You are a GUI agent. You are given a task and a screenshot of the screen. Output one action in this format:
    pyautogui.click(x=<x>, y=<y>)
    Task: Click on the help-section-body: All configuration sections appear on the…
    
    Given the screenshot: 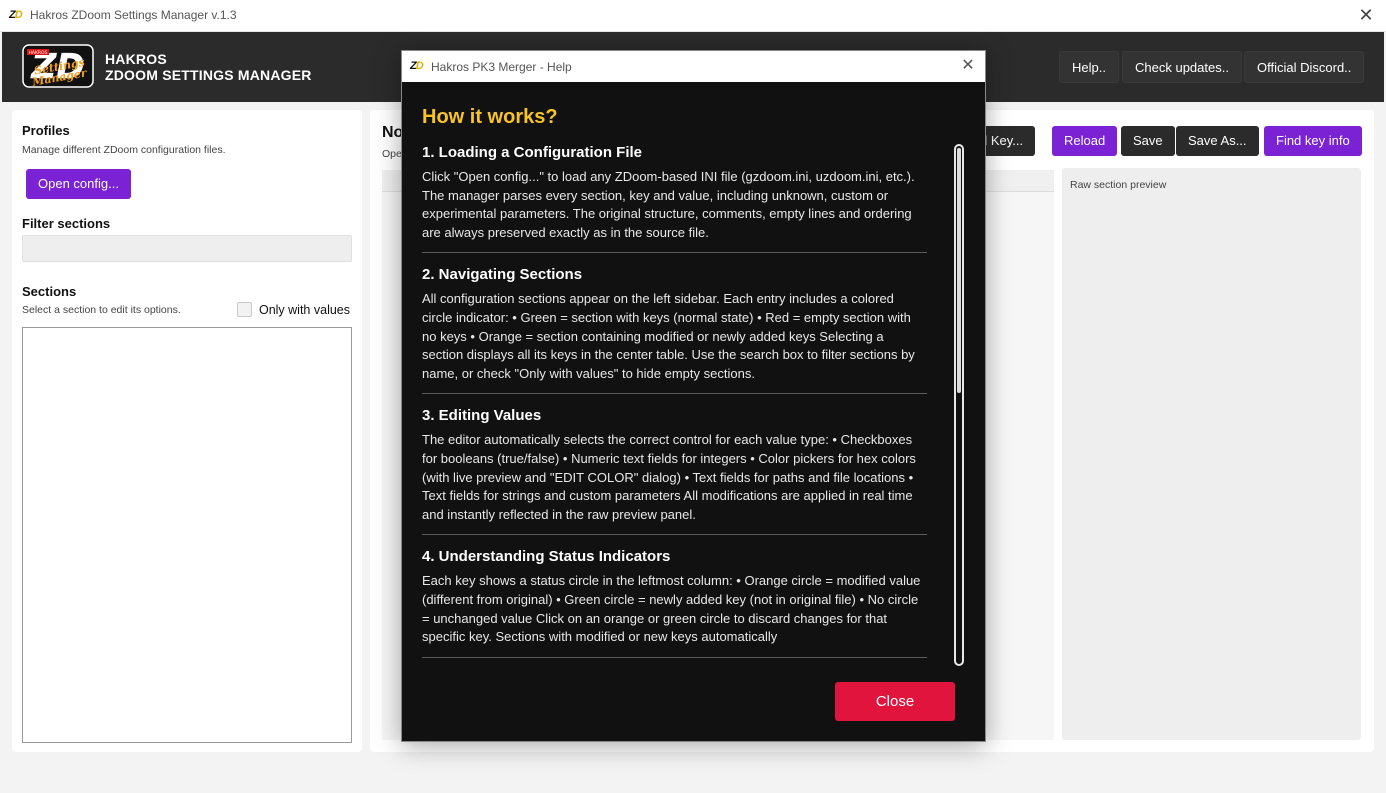 What is the action you would take?
    pyautogui.click(x=668, y=336)
    